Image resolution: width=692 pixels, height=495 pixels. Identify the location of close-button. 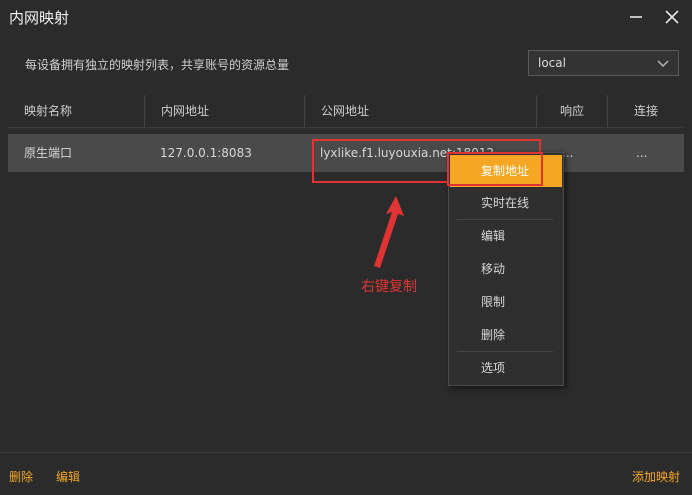
(672, 17).